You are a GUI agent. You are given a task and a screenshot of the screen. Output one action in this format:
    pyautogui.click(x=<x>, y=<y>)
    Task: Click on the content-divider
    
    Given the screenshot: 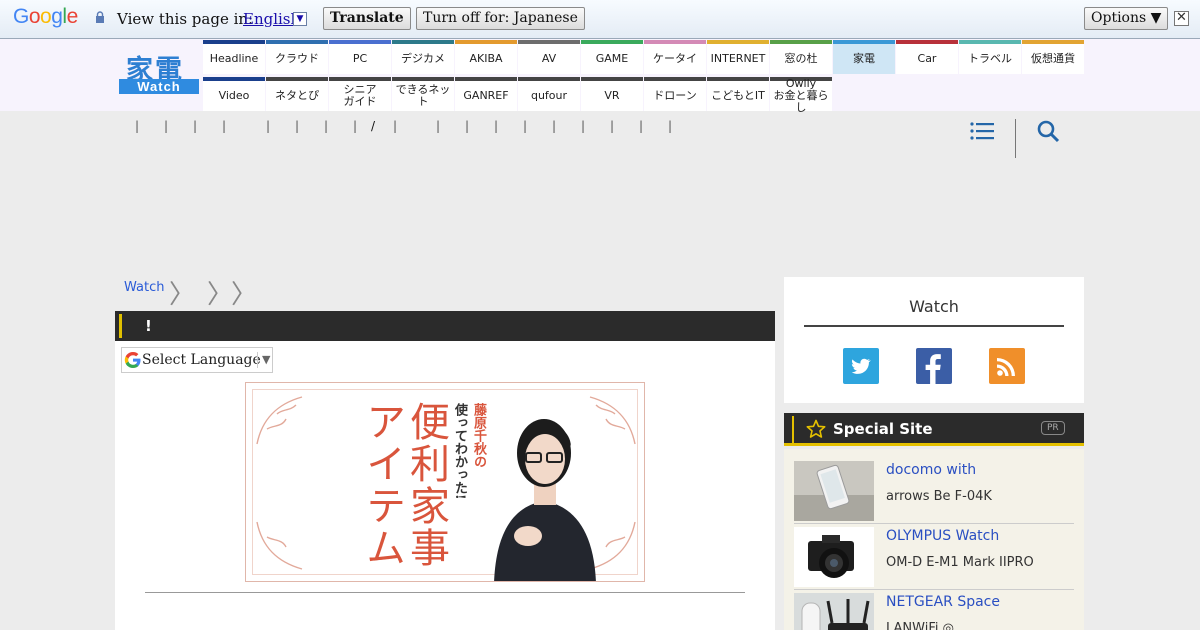 What is the action you would take?
    pyautogui.click(x=445, y=592)
    